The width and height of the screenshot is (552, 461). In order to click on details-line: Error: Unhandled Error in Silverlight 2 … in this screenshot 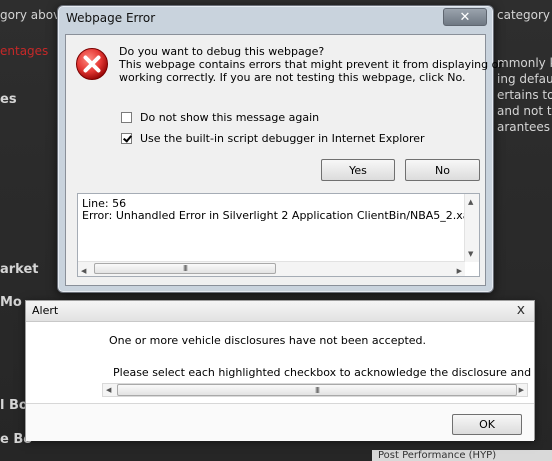, I will do `click(273, 215)`.